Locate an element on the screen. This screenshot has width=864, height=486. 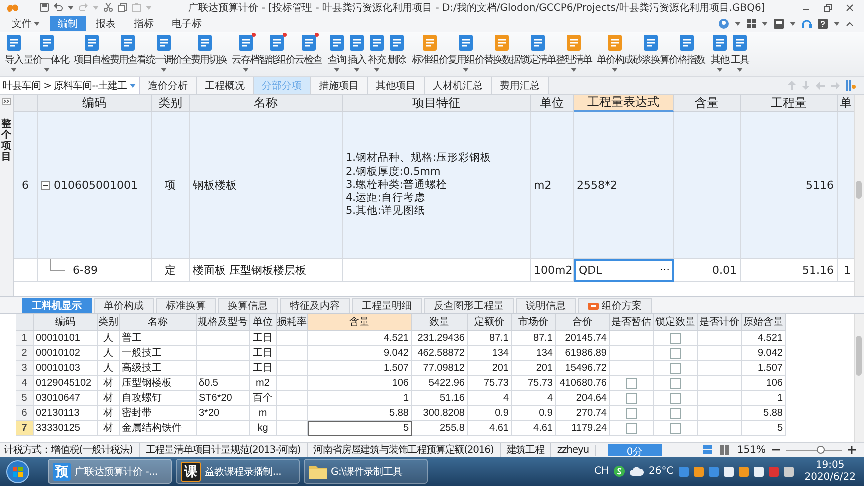
ribbon-button: 锁定清单 is located at coordinates (538, 53).